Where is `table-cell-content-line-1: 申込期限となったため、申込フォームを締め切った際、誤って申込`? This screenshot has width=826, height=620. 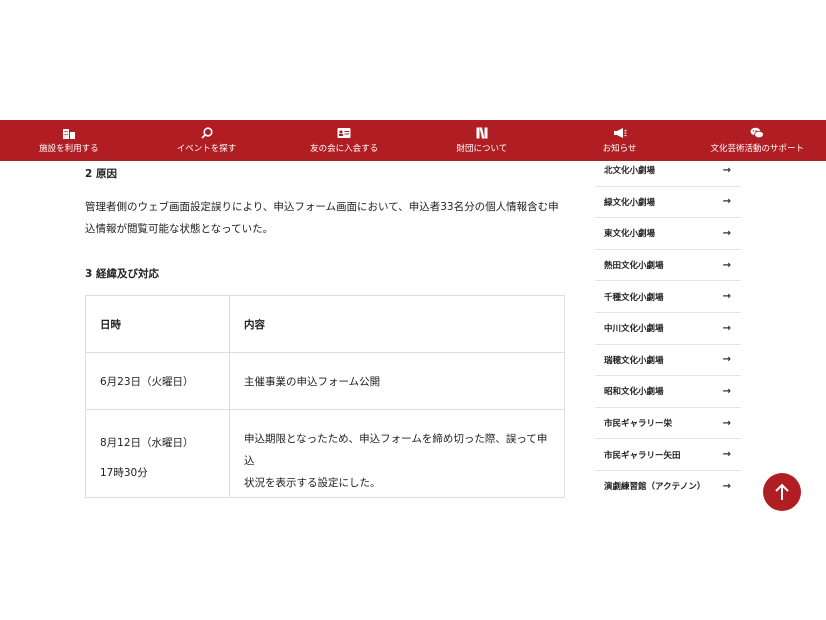
table-cell-content-line-1: 申込期限となったため、申込フォームを締め切った際、誤って申込 is located at coordinates (396, 450).